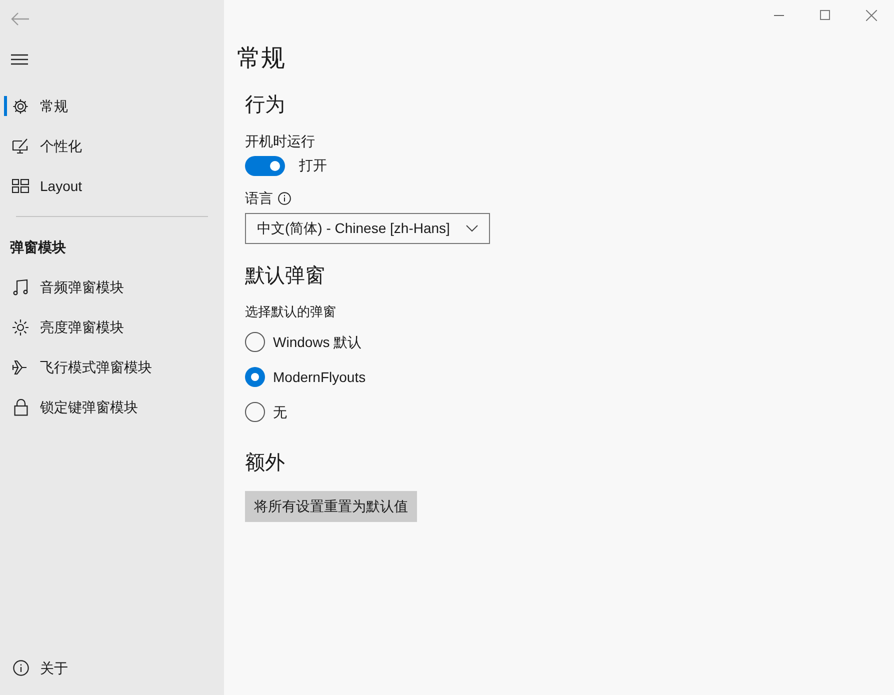  Describe the element at coordinates (38, 247) in the screenshot. I see `nav-section-title: 弹窗模块` at that location.